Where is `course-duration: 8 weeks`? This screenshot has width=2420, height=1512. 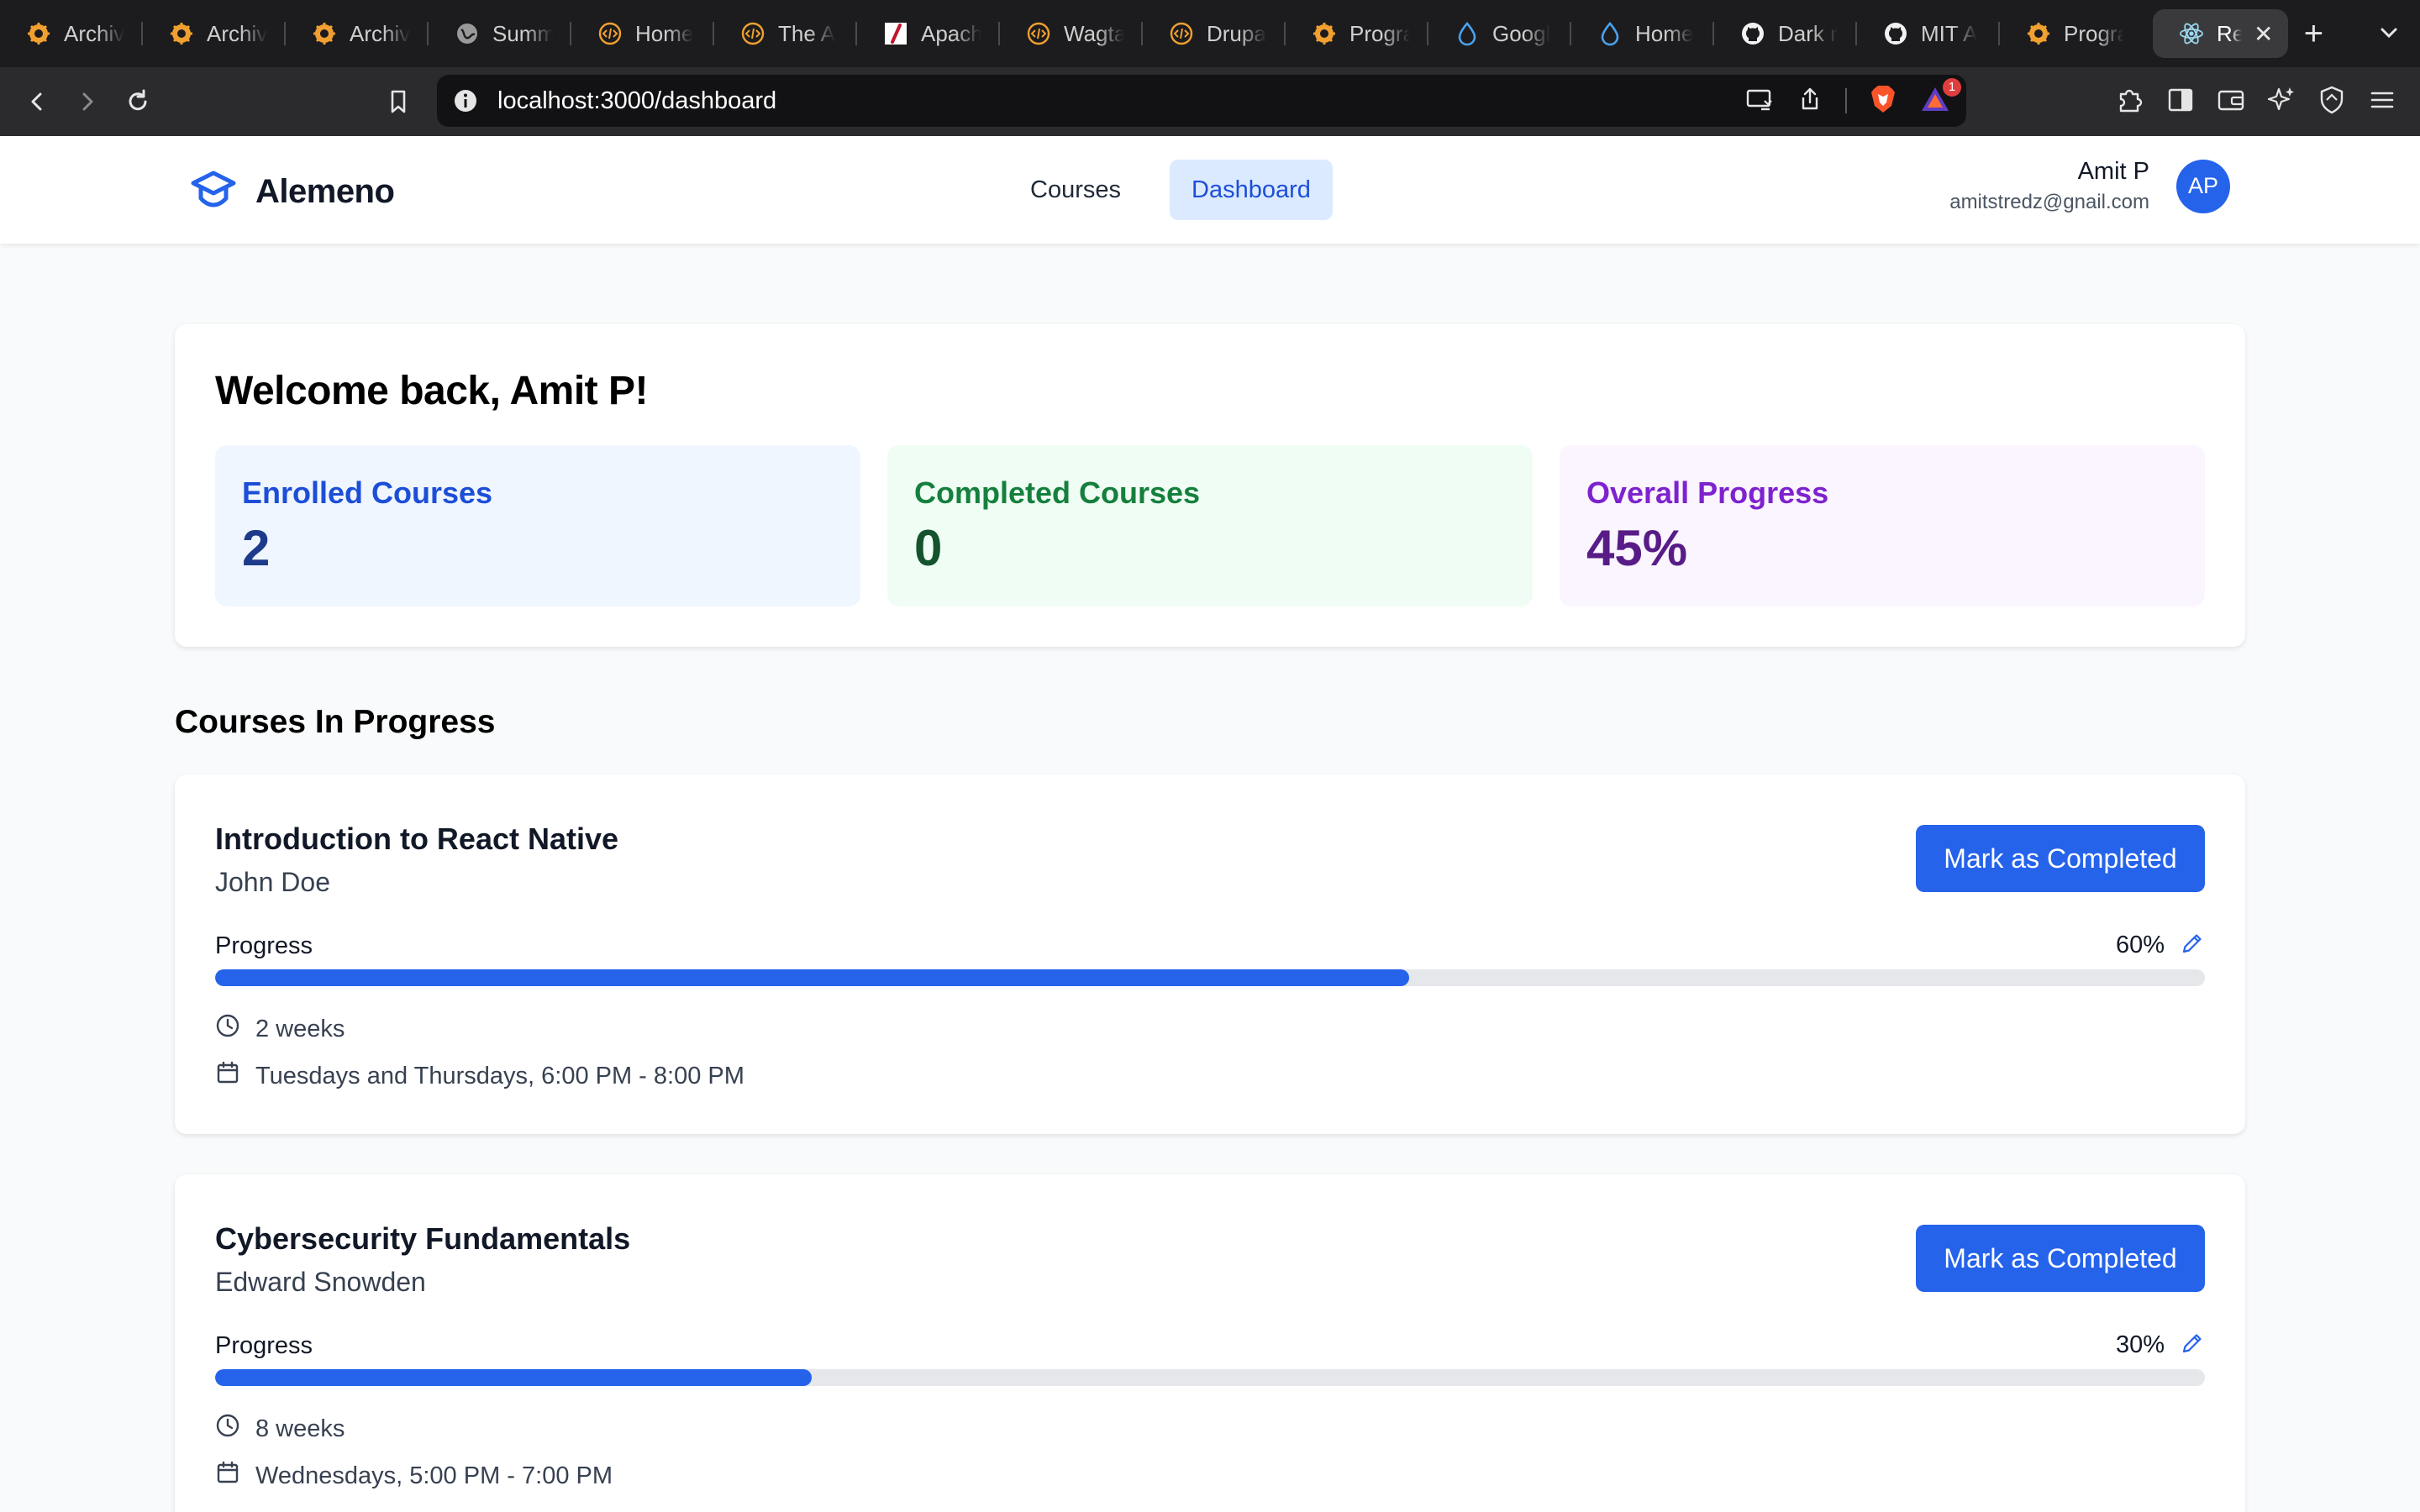 course-duration: 8 weeks is located at coordinates (280, 1429).